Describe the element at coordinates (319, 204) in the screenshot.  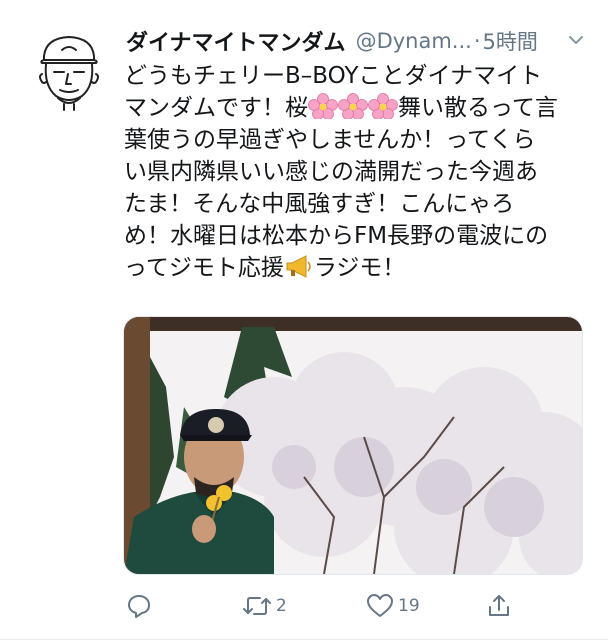
I see `tweet-text-line: たま！そんな中風強すぎ！こんにゃろ` at that location.